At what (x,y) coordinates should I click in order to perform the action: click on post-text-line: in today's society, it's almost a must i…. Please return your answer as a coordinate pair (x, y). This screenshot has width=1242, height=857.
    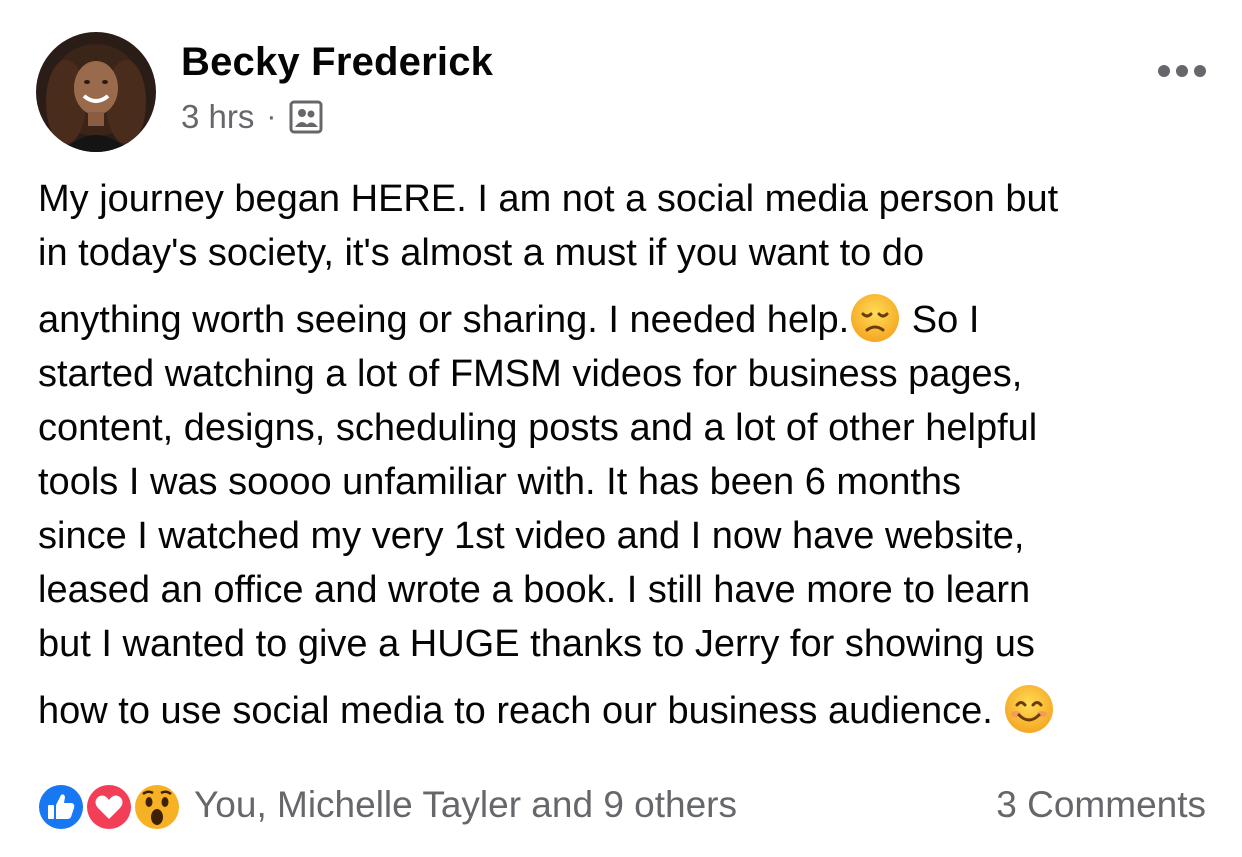
    Looking at the image, I should click on (481, 253).